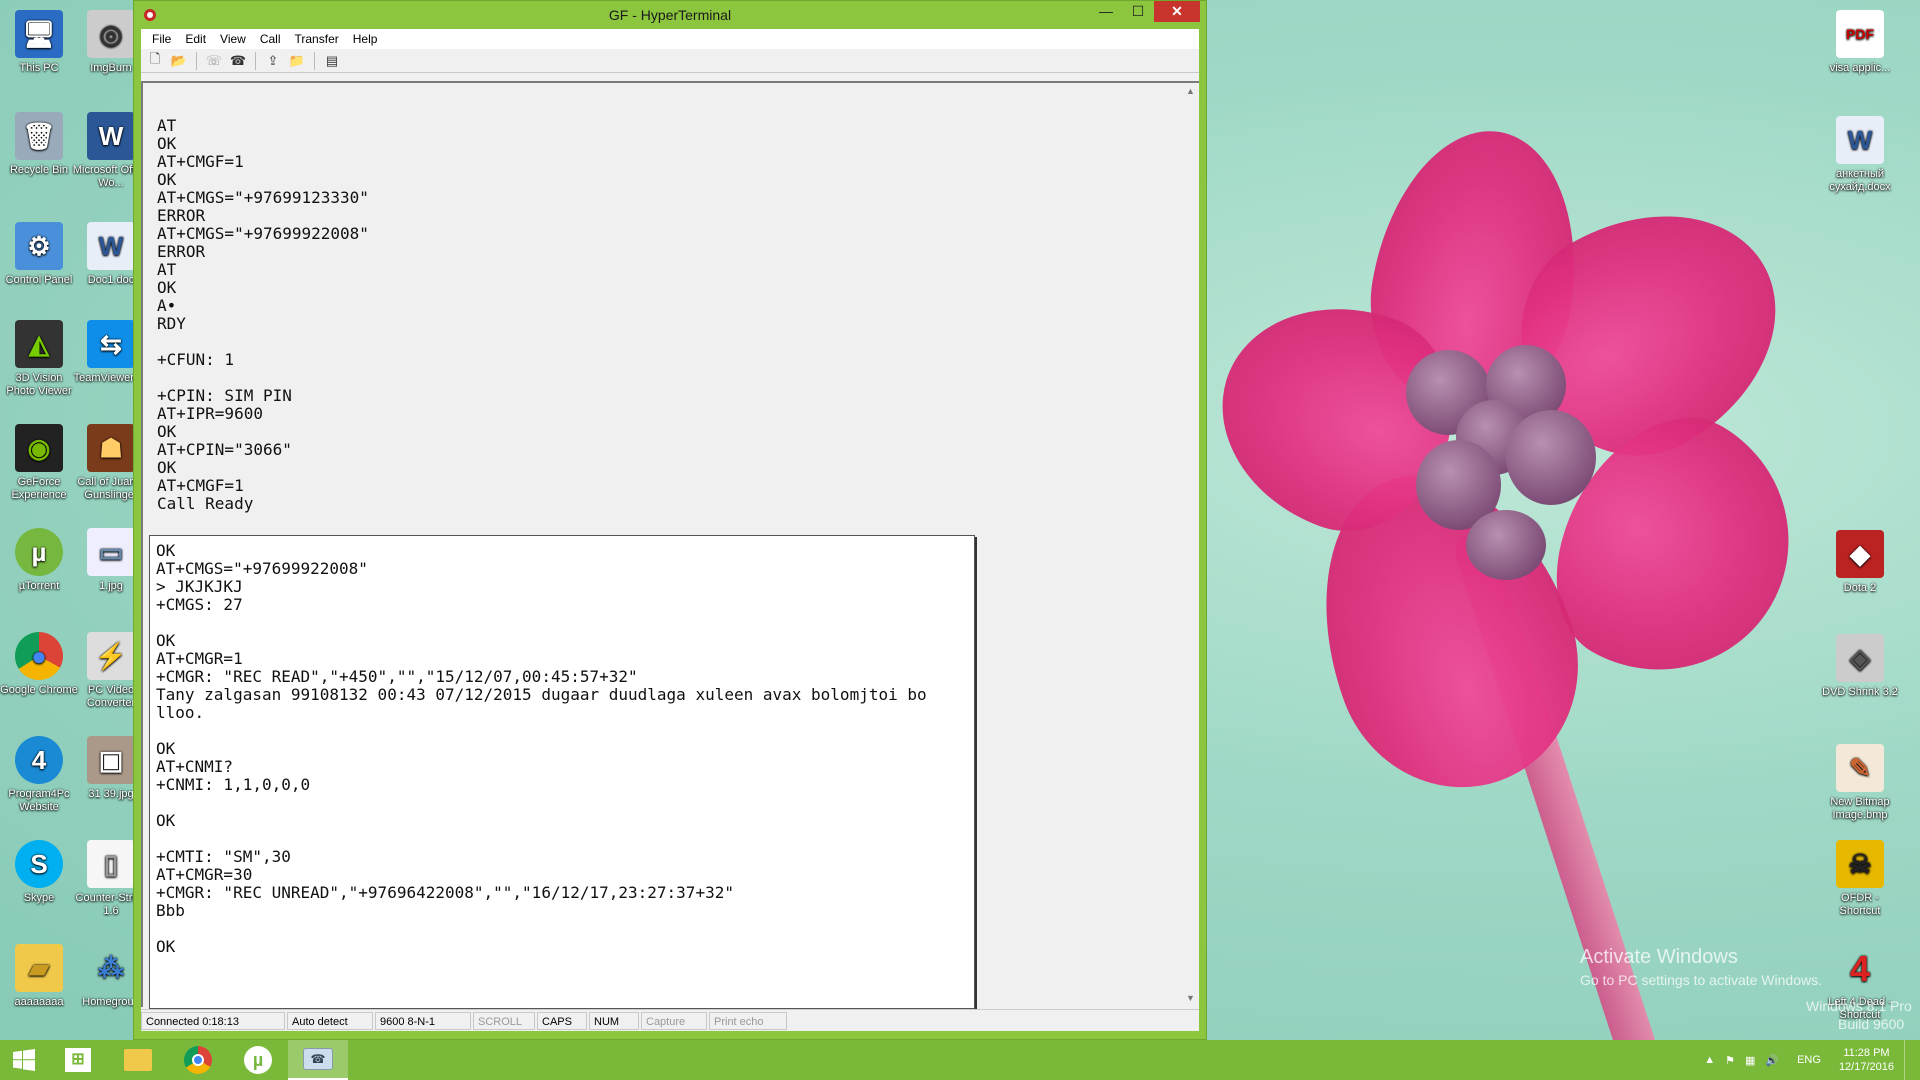 The height and width of the screenshot is (1080, 1920). What do you see at coordinates (1772, 1060) in the screenshot?
I see `volume-icon: 🔊` at bounding box center [1772, 1060].